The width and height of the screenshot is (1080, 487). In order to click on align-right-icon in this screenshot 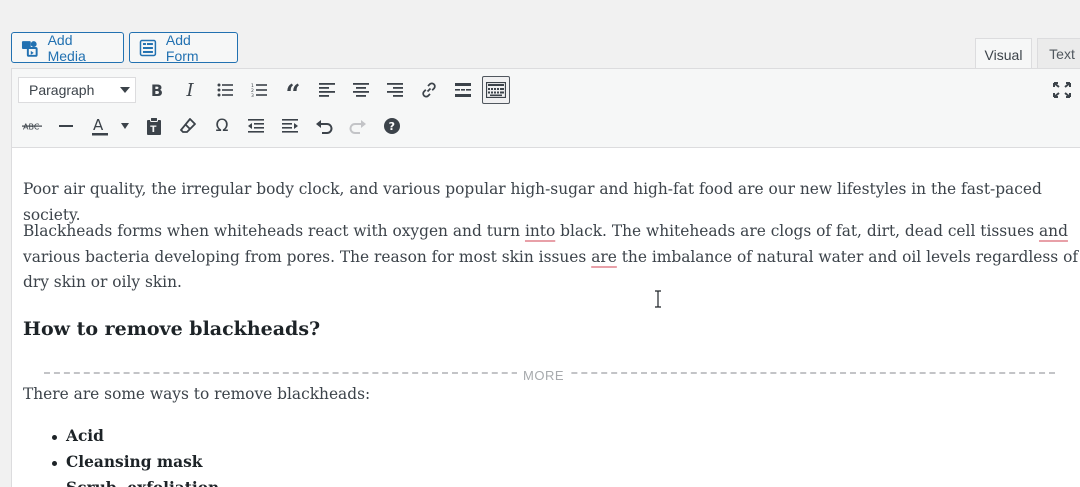, I will do `click(395, 90)`.